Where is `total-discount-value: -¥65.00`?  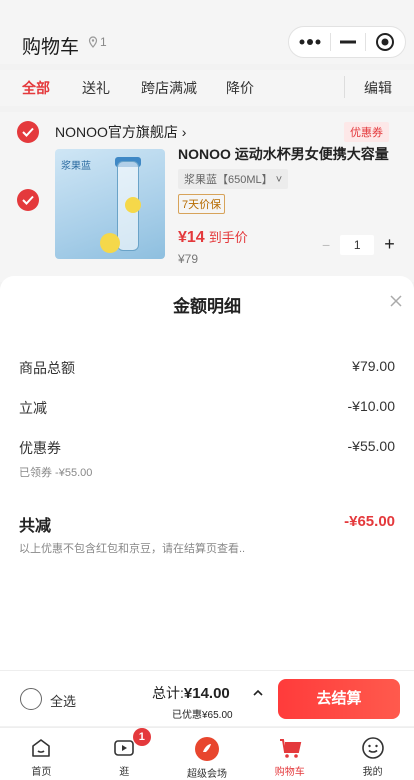 total-discount-value: -¥65.00 is located at coordinates (369, 521).